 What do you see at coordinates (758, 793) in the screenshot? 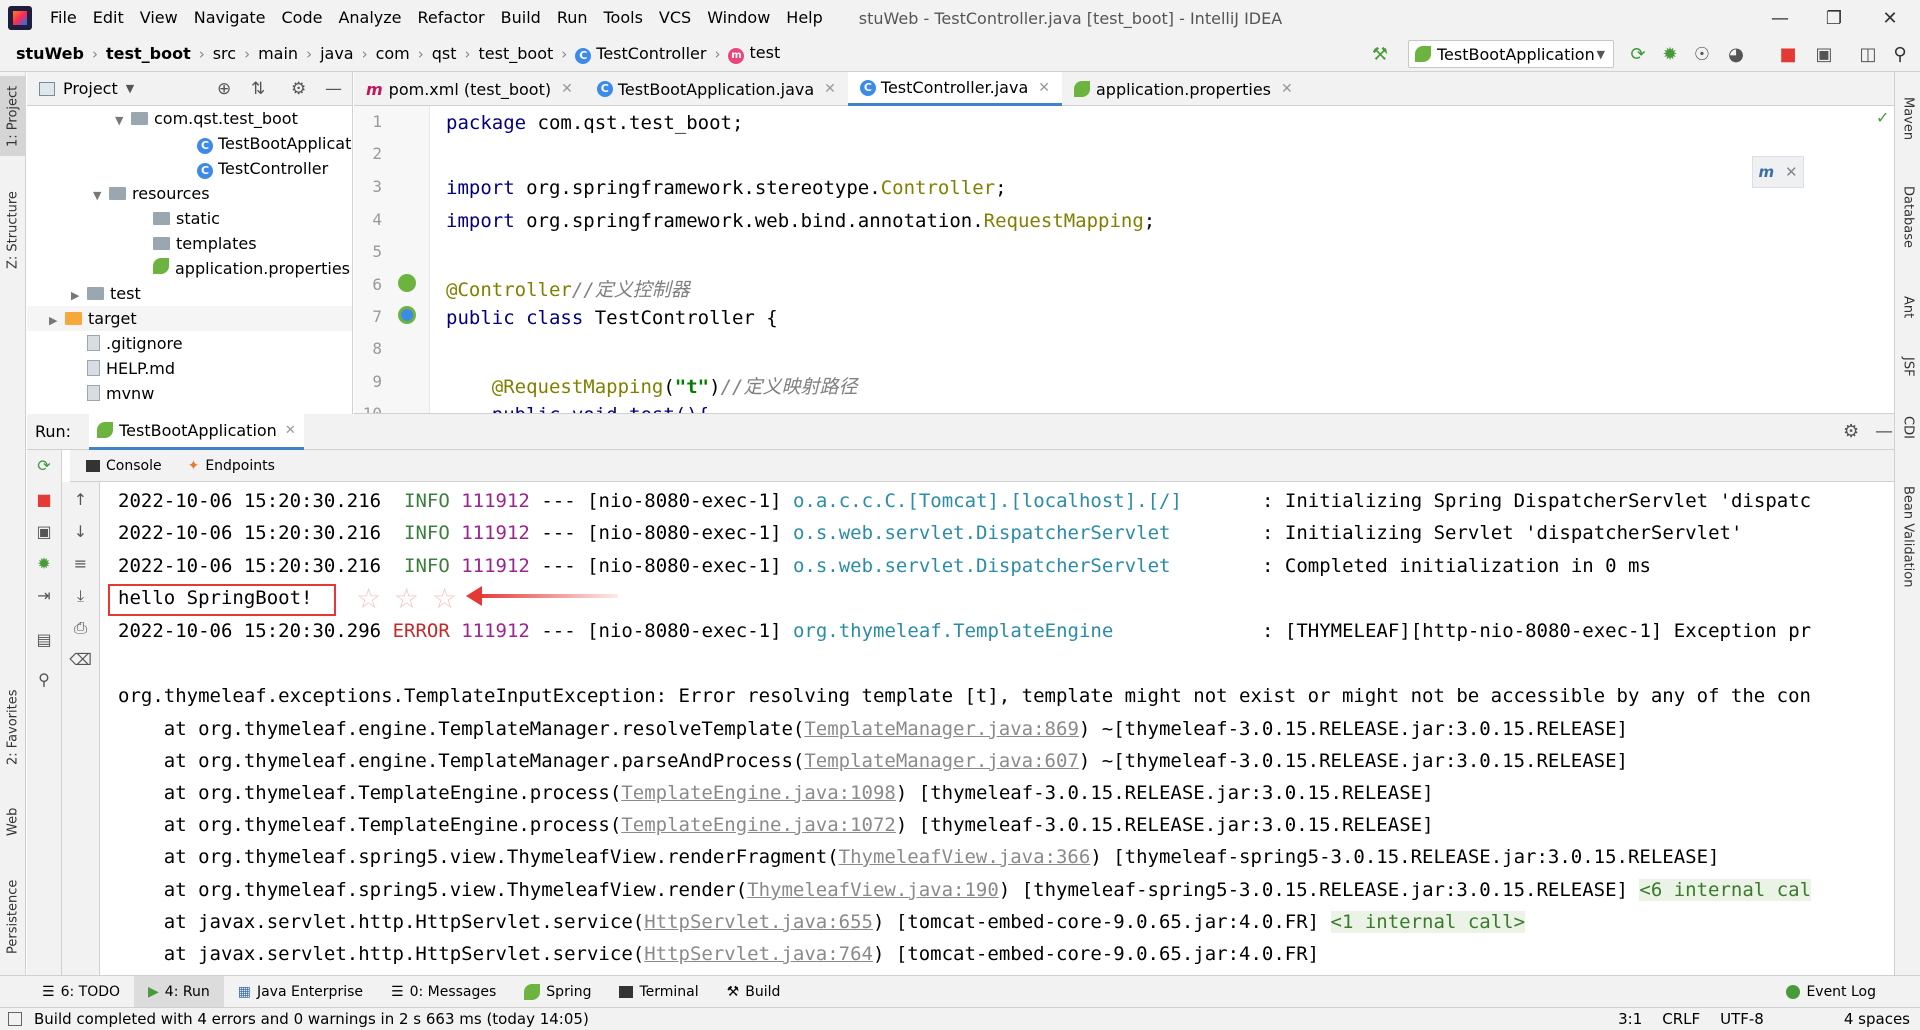
I see `source-link: TemplateEngine.java:1098` at bounding box center [758, 793].